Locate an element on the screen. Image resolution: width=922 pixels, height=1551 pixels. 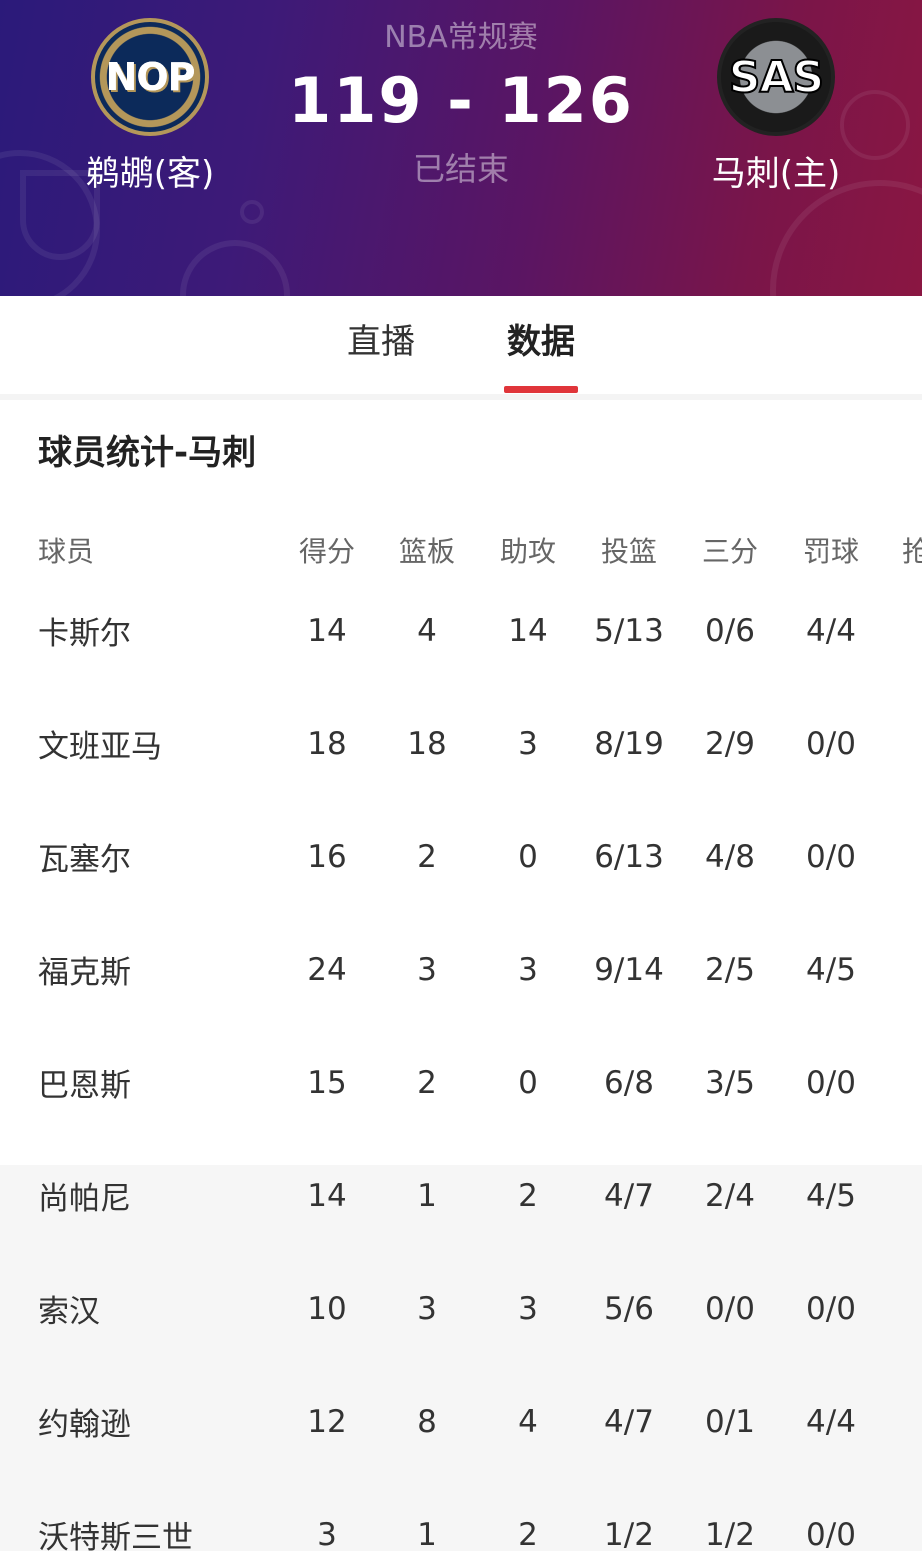
cell-points: 3 is located at coordinates (327, 1533).